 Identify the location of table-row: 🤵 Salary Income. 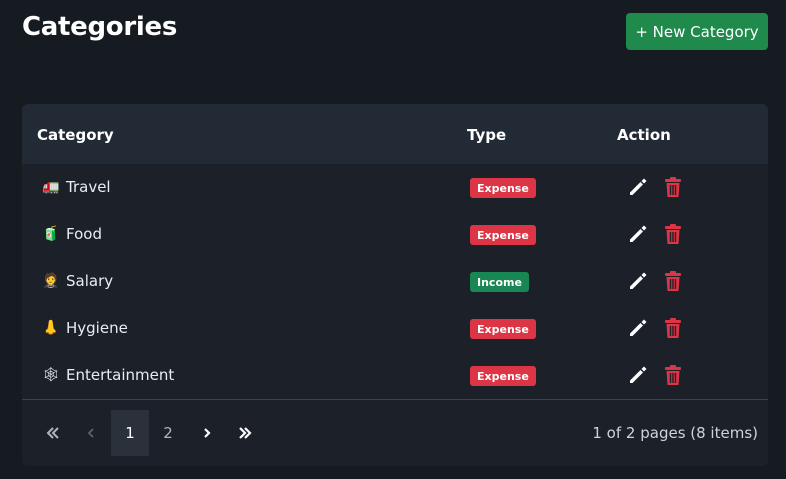
(395, 281).